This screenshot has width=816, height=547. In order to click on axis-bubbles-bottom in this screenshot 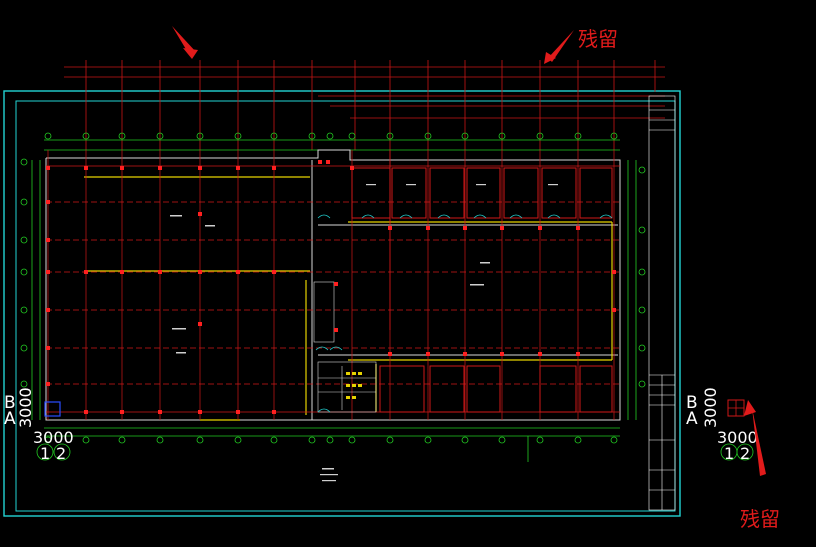, I will do `click(331, 440)`.